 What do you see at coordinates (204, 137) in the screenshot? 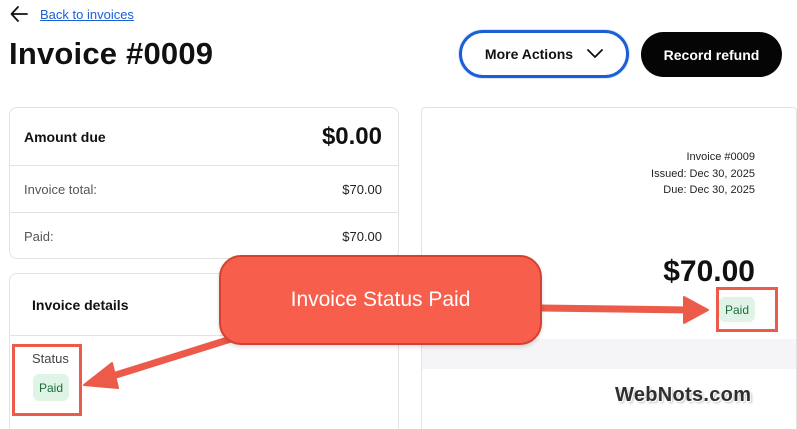
I see `amount-due-row: Amount due $0.00` at bounding box center [204, 137].